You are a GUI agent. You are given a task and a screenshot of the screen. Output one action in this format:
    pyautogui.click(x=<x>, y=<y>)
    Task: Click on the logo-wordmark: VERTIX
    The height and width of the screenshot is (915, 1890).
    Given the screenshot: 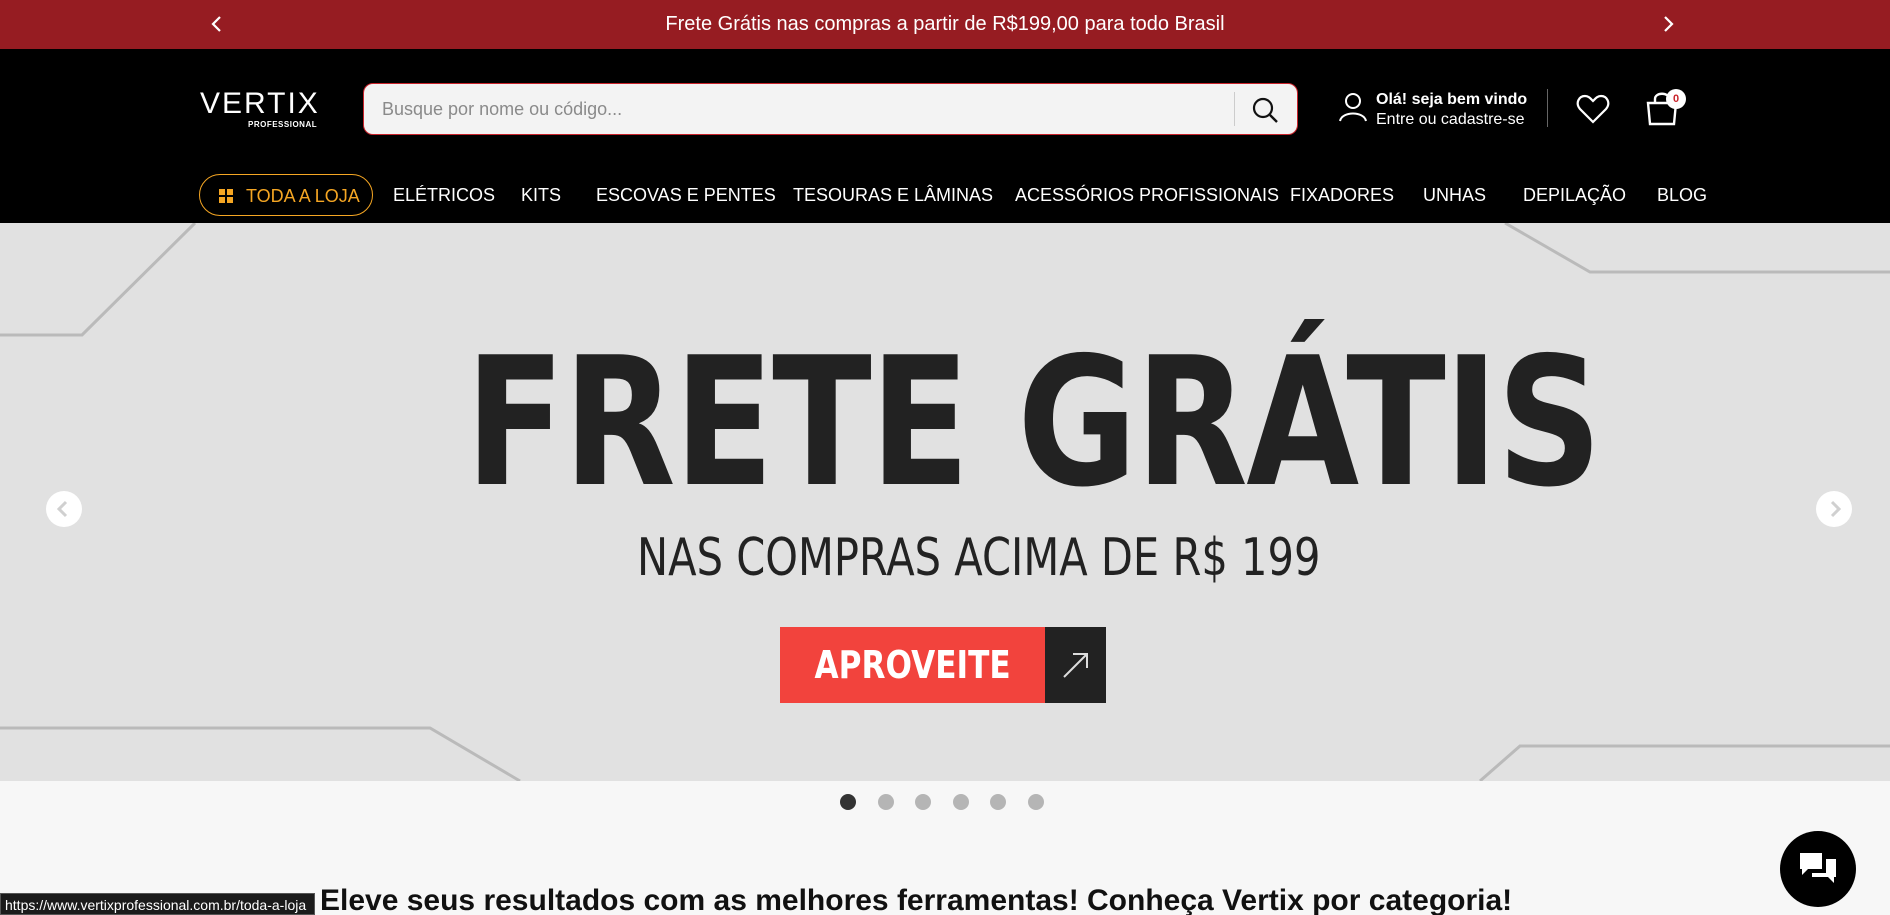 What is the action you would take?
    pyautogui.click(x=260, y=103)
    